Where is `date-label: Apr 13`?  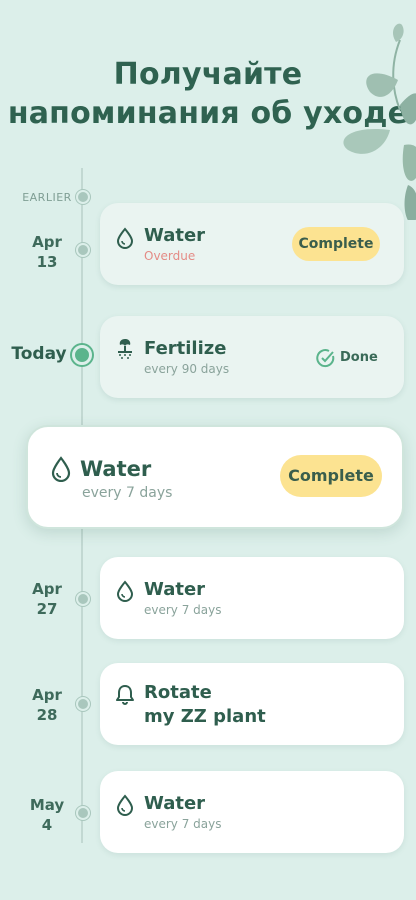
date-label: Apr 13 is located at coordinates (47, 252).